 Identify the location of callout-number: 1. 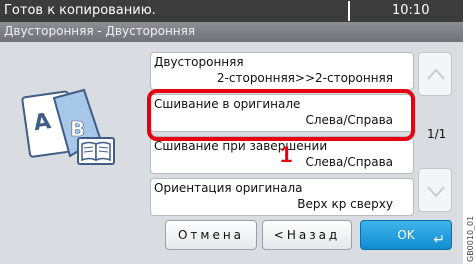
(286, 154).